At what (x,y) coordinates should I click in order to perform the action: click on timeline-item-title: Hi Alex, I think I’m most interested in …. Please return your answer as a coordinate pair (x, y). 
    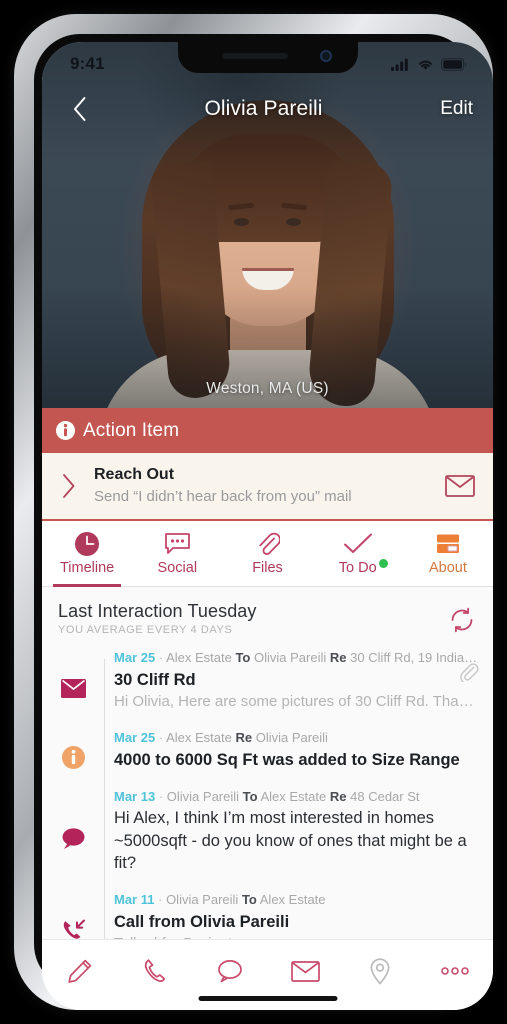
    Looking at the image, I should click on (290, 840).